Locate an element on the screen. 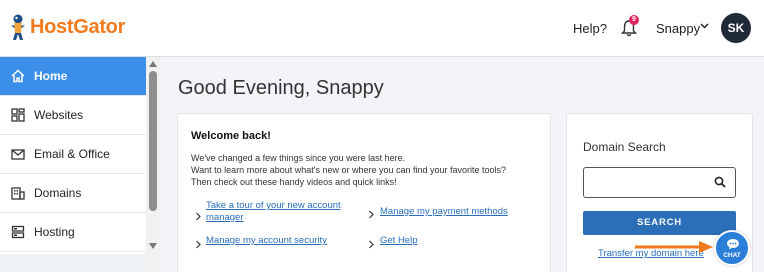 Image resolution: width=764 pixels, height=272 pixels. gator-mascot-icon is located at coordinates (18, 27).